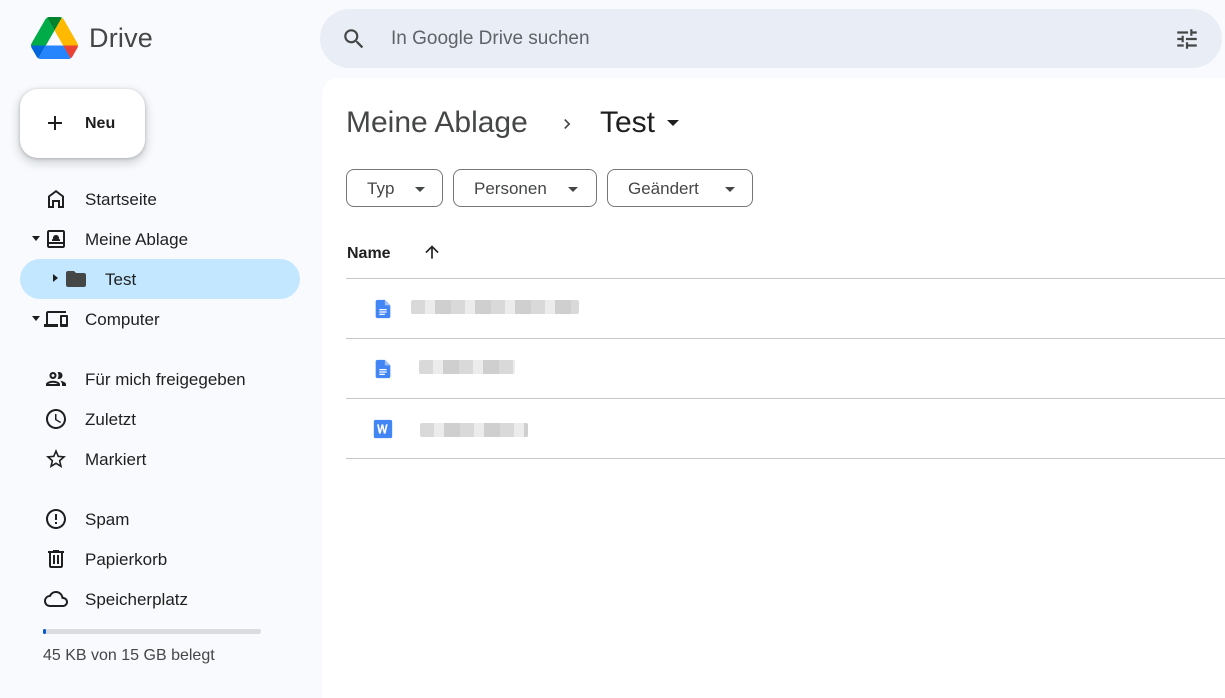  What do you see at coordinates (369, 254) in the screenshot?
I see `column-header-name: Name` at bounding box center [369, 254].